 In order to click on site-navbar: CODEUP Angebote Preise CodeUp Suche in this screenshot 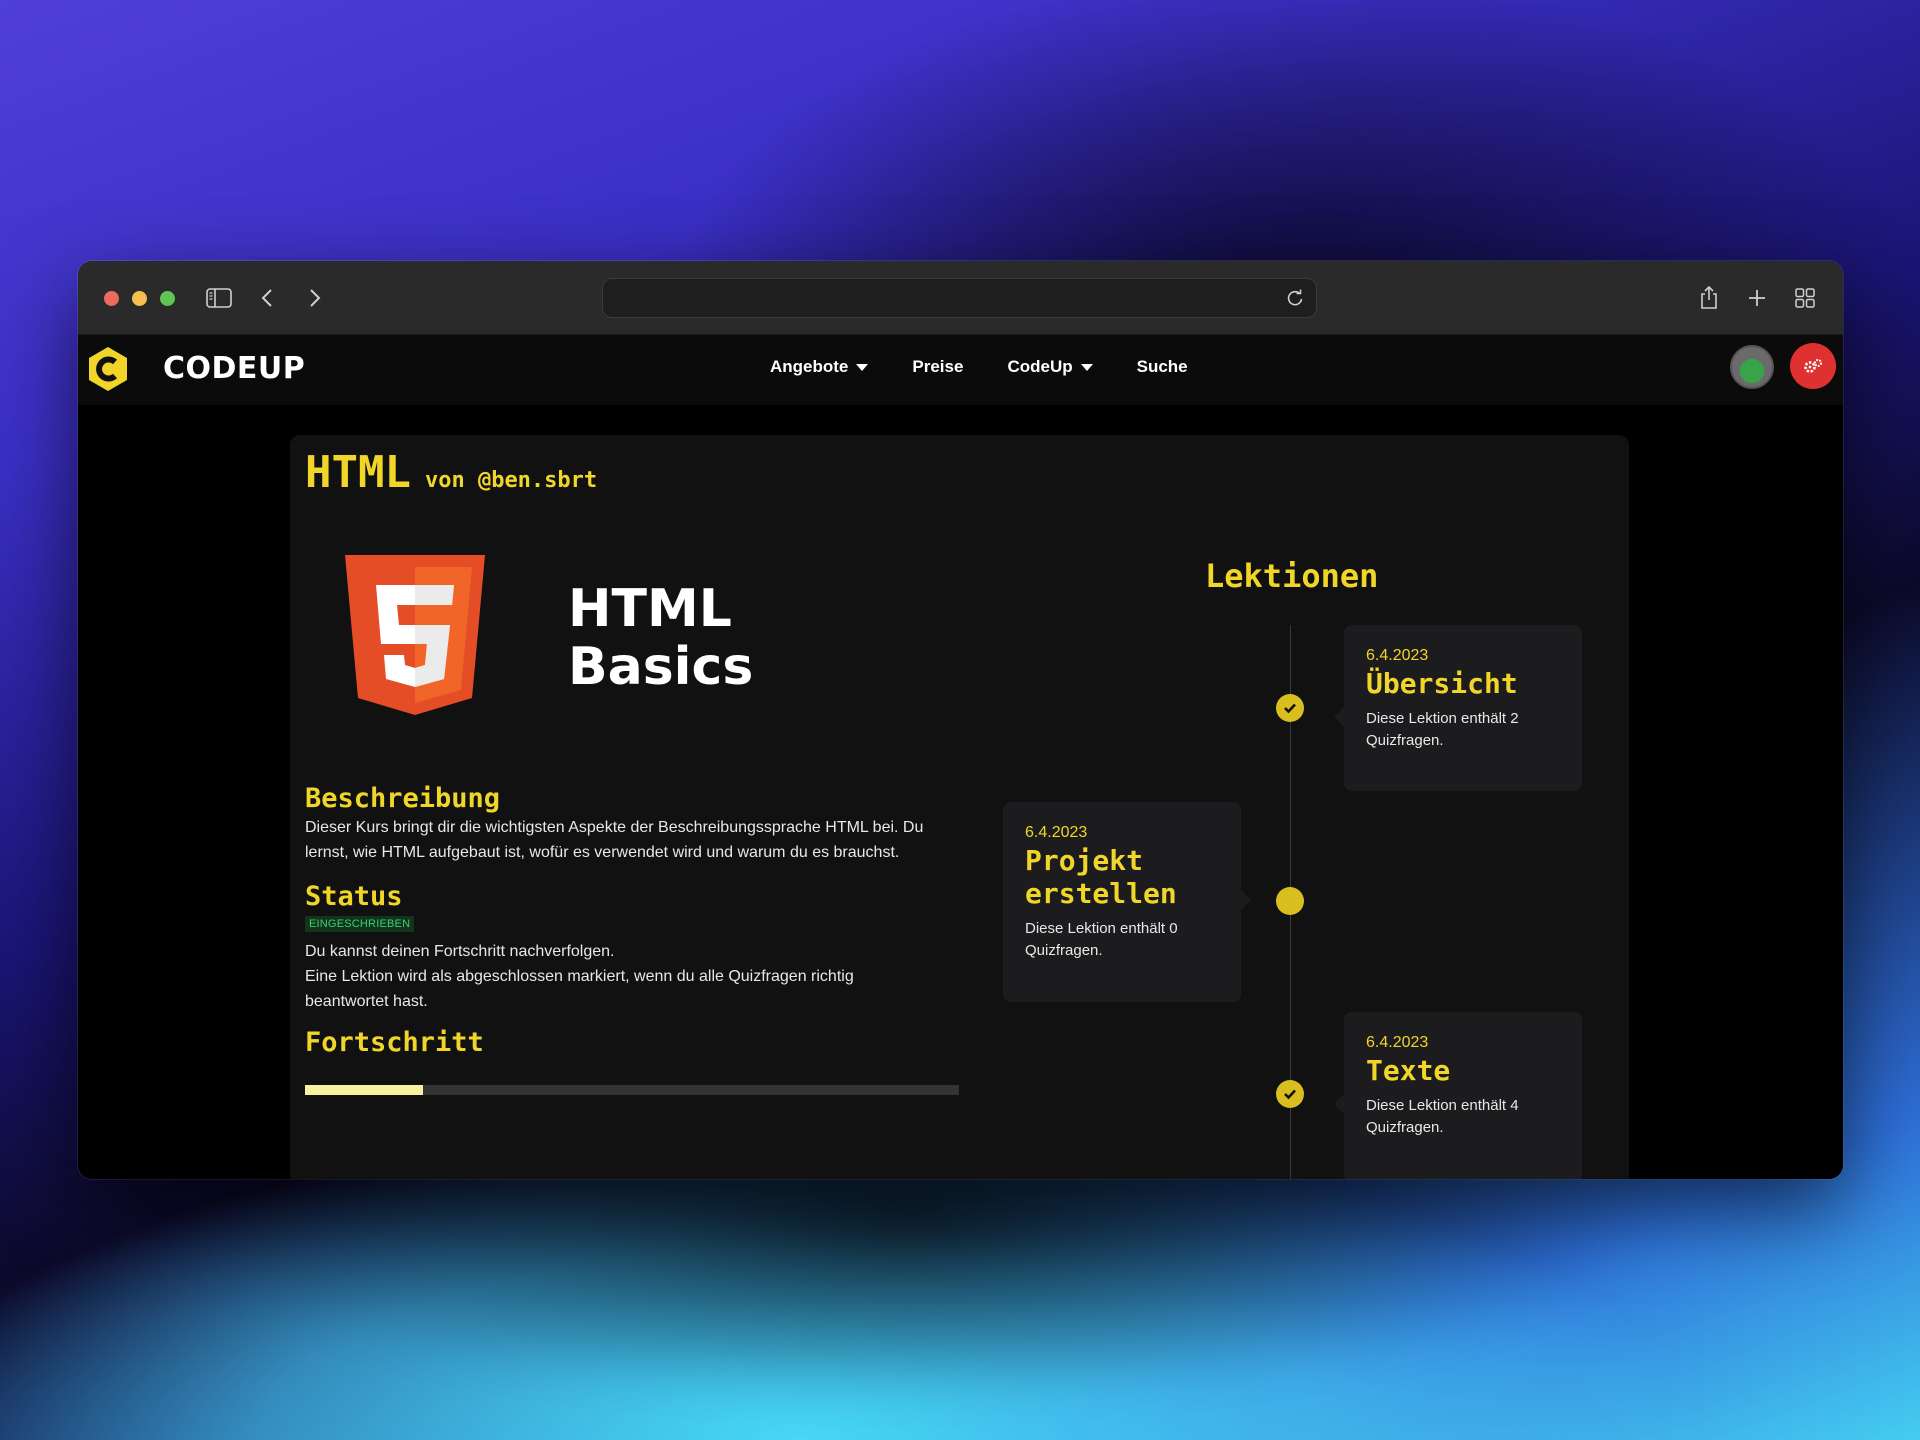, I will do `click(960, 370)`.